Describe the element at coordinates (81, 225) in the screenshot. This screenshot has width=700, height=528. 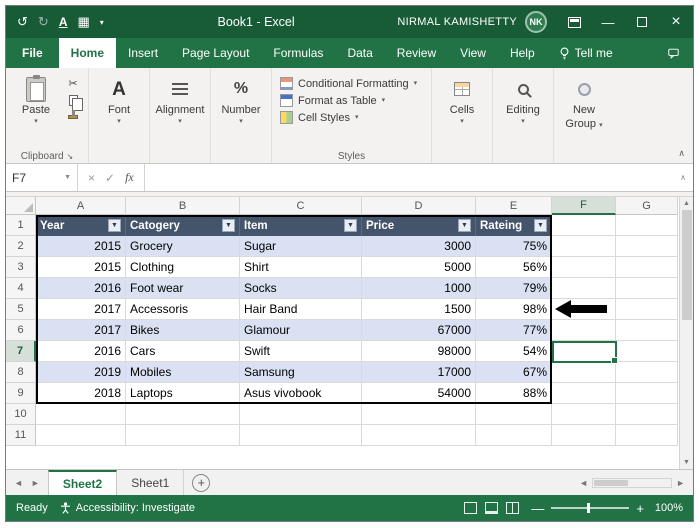
I see `cell-A1: Year ▼` at that location.